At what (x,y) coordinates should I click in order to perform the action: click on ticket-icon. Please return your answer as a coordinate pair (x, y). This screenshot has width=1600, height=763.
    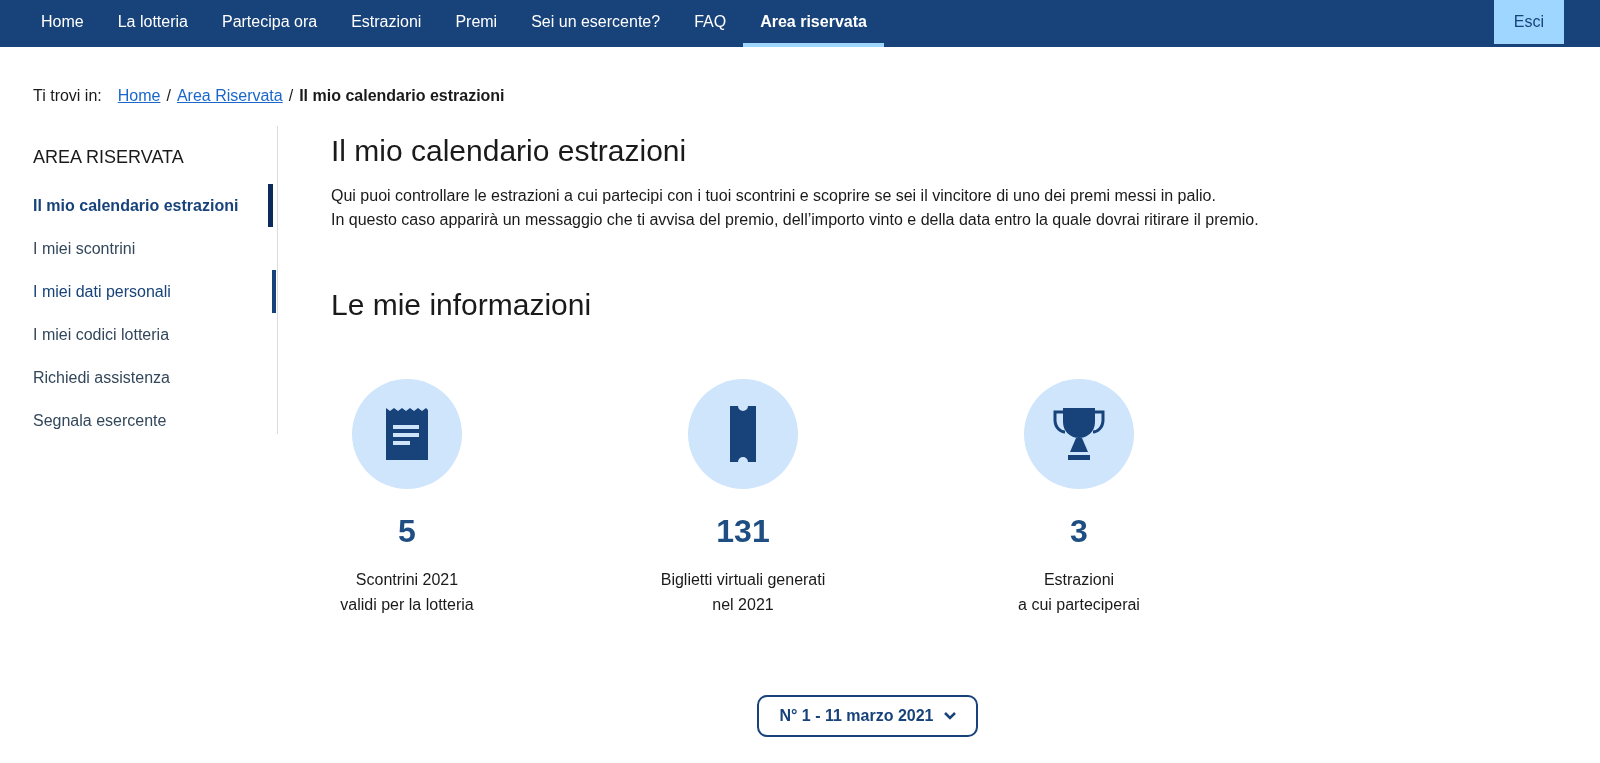
    Looking at the image, I should click on (743, 433).